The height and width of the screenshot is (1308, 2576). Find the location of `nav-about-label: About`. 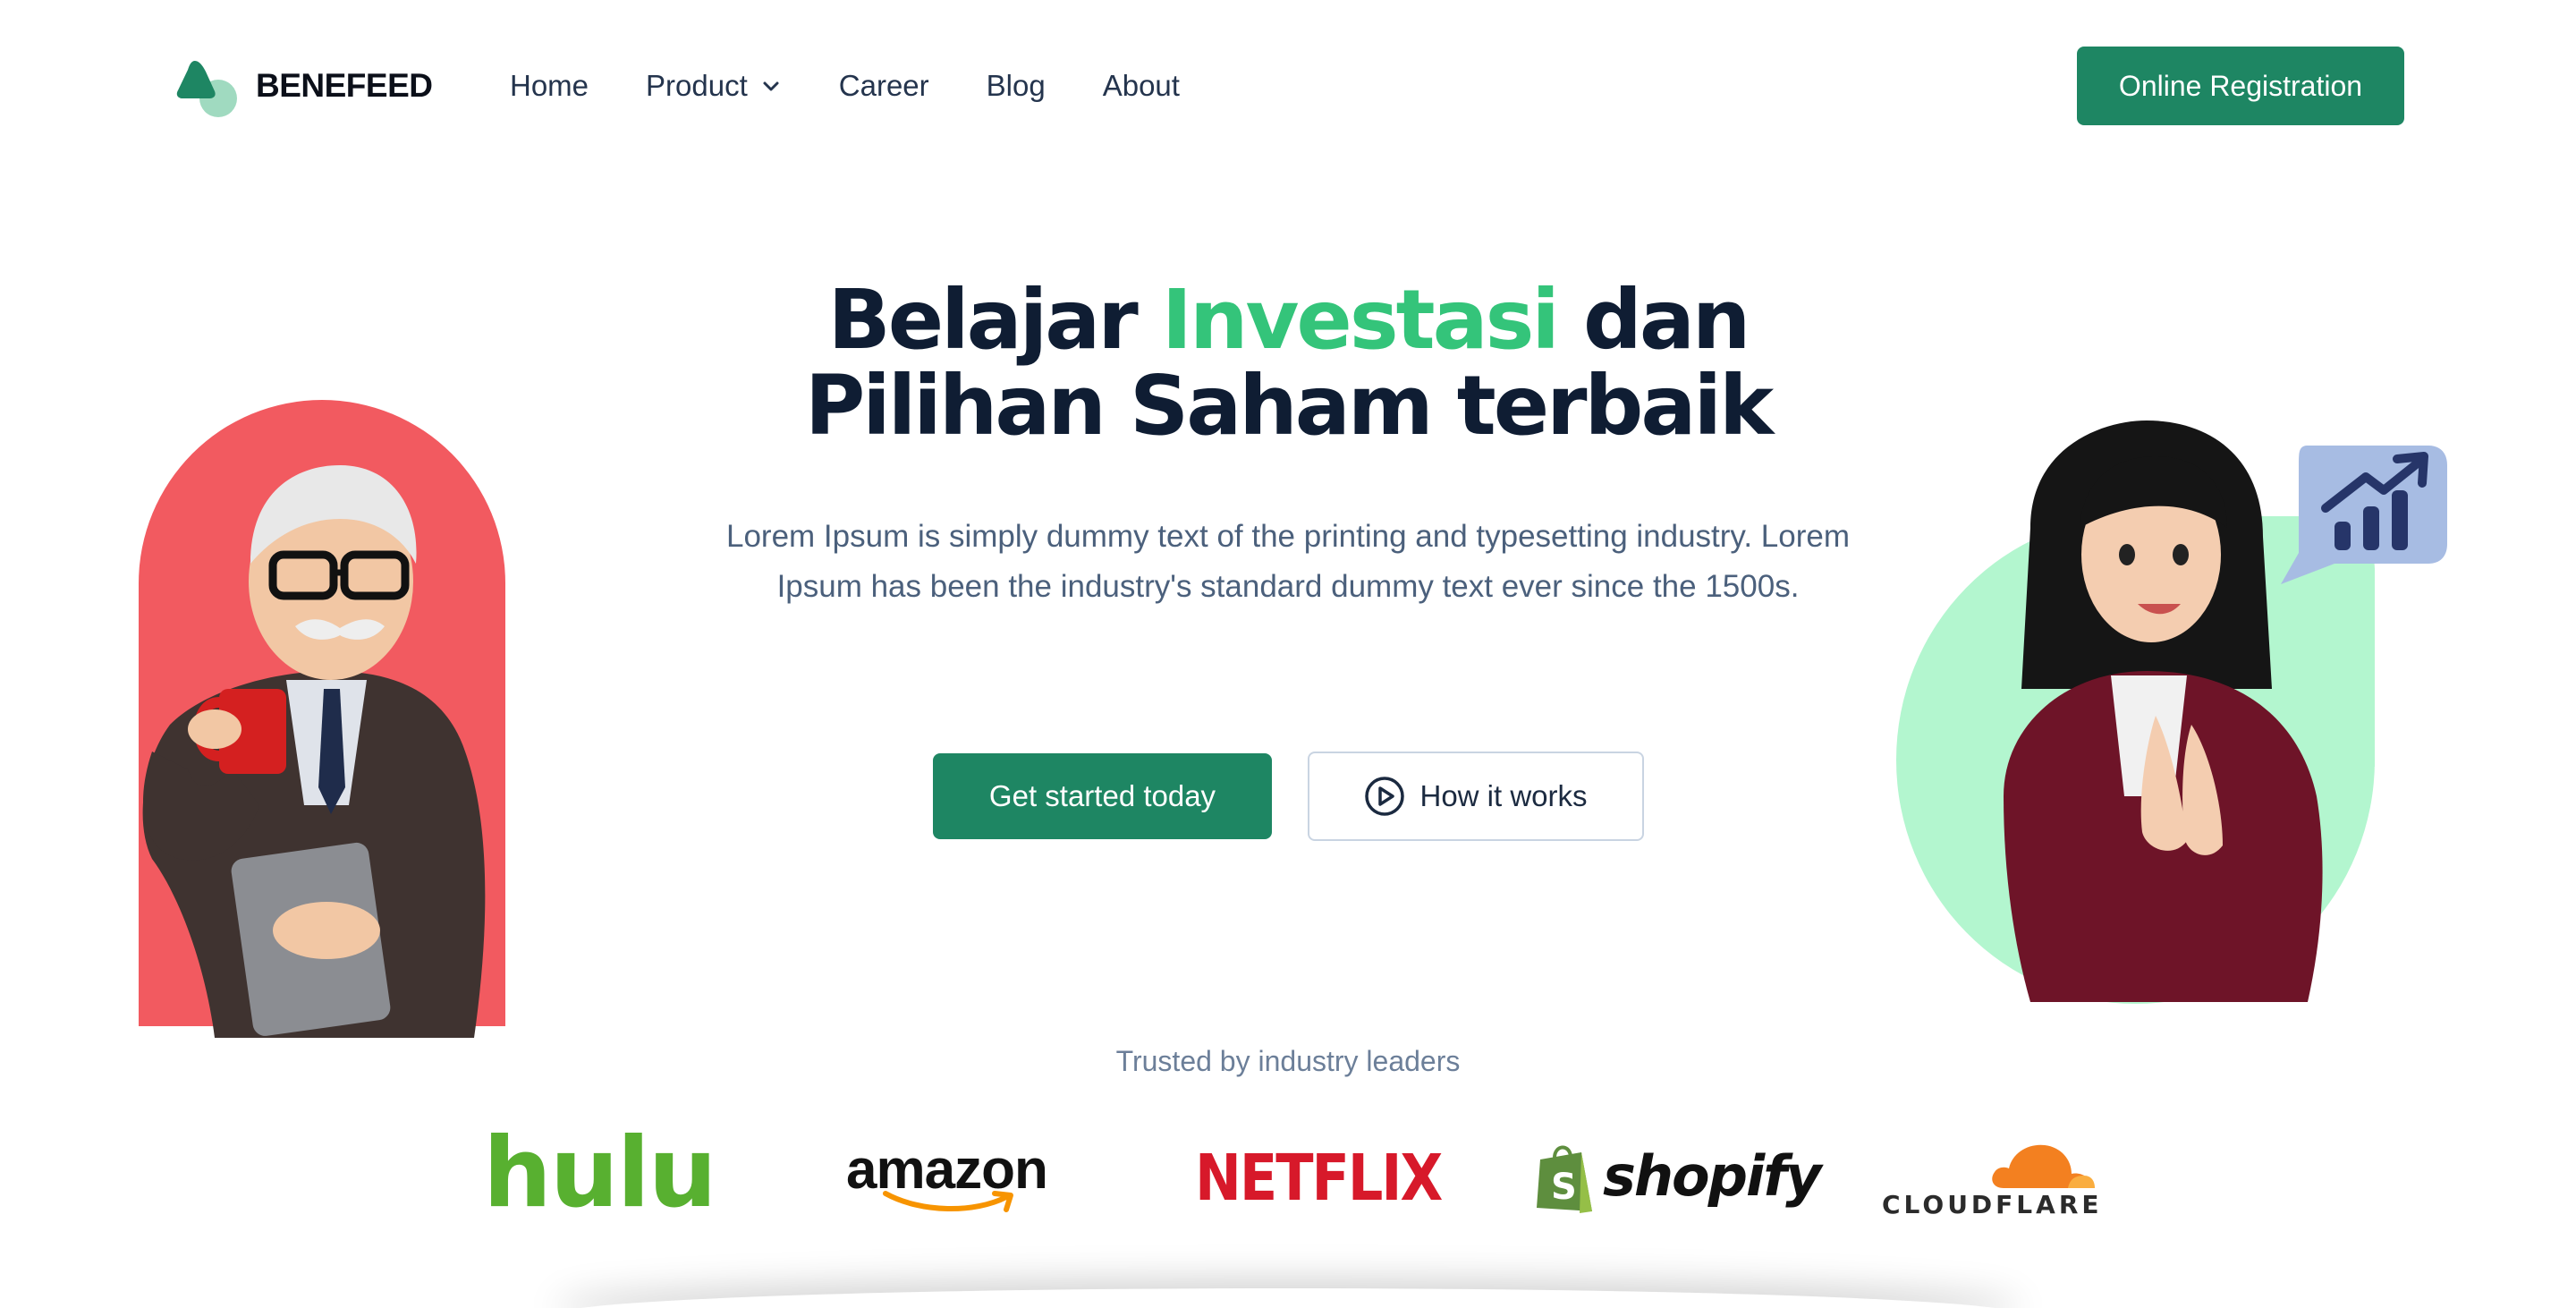

nav-about-label: About is located at coordinates (1141, 85).